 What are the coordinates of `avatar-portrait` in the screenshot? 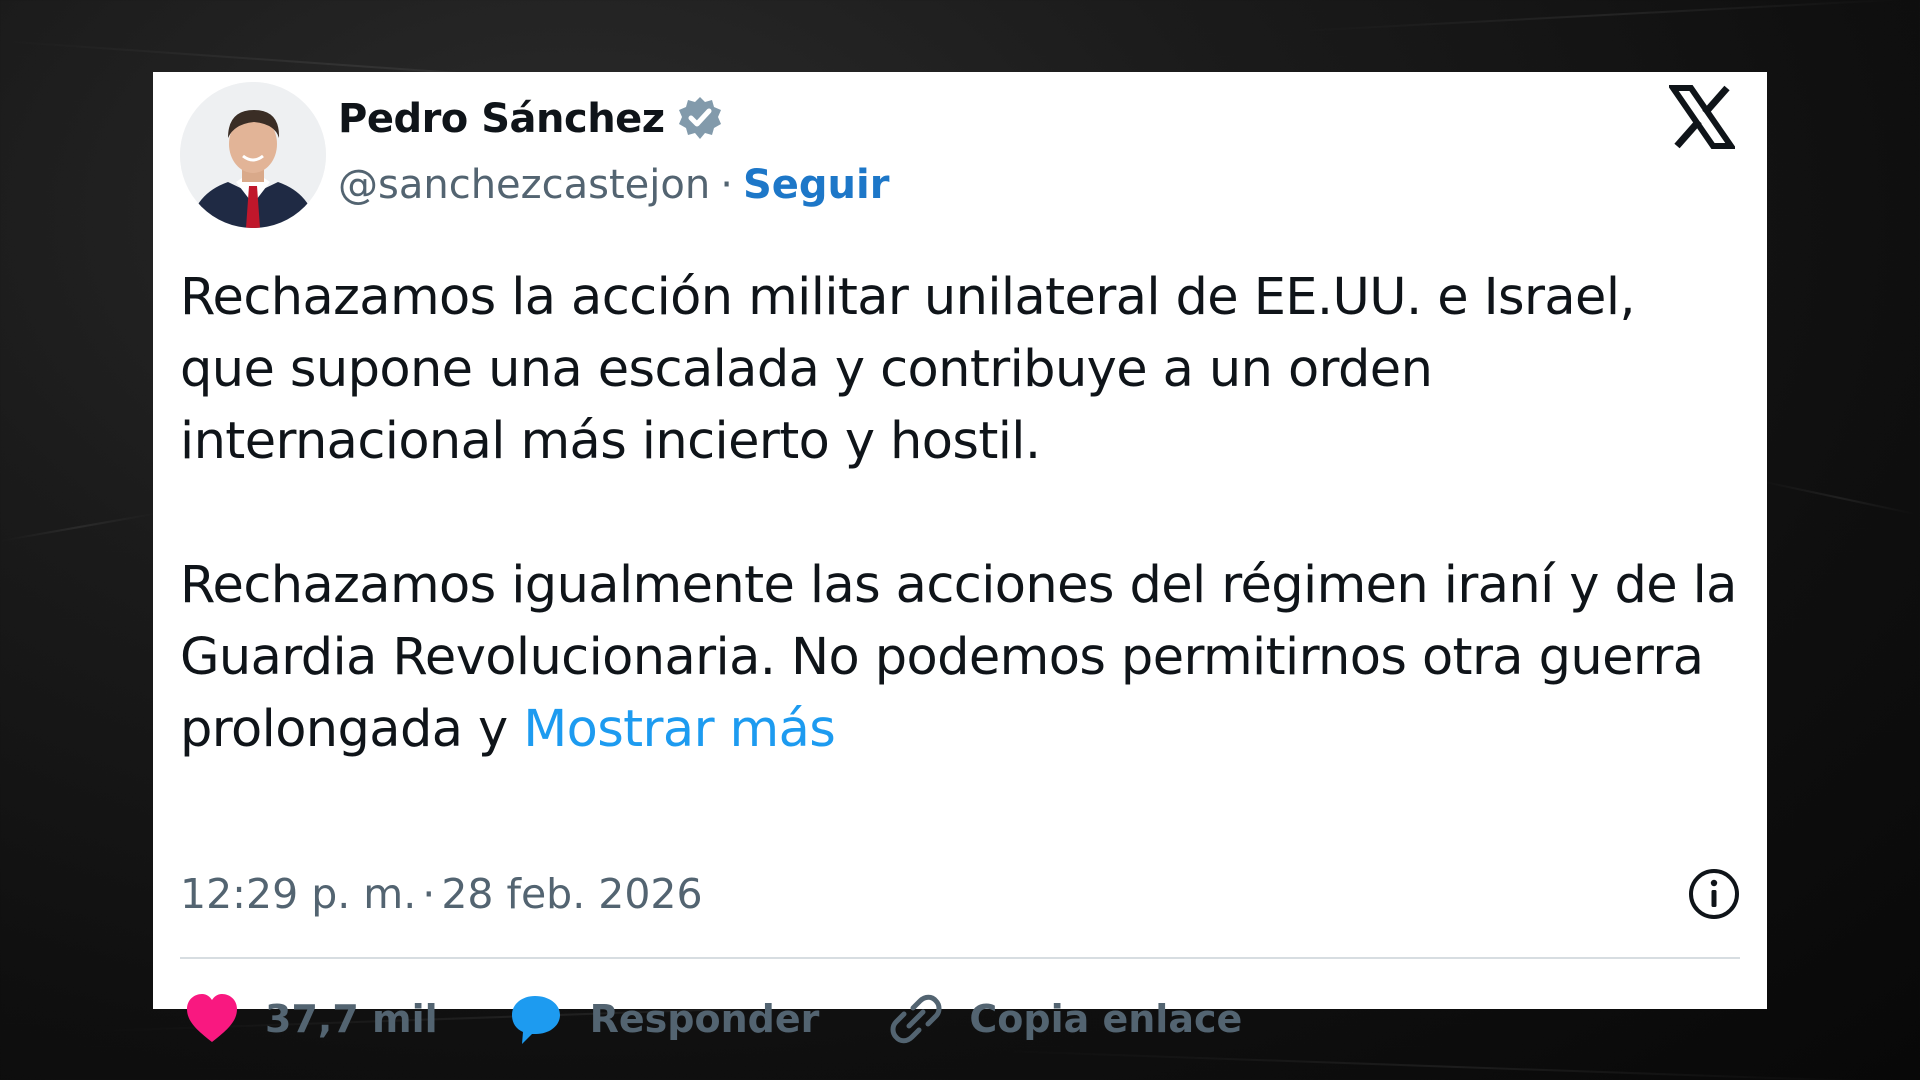 It's located at (253, 155).